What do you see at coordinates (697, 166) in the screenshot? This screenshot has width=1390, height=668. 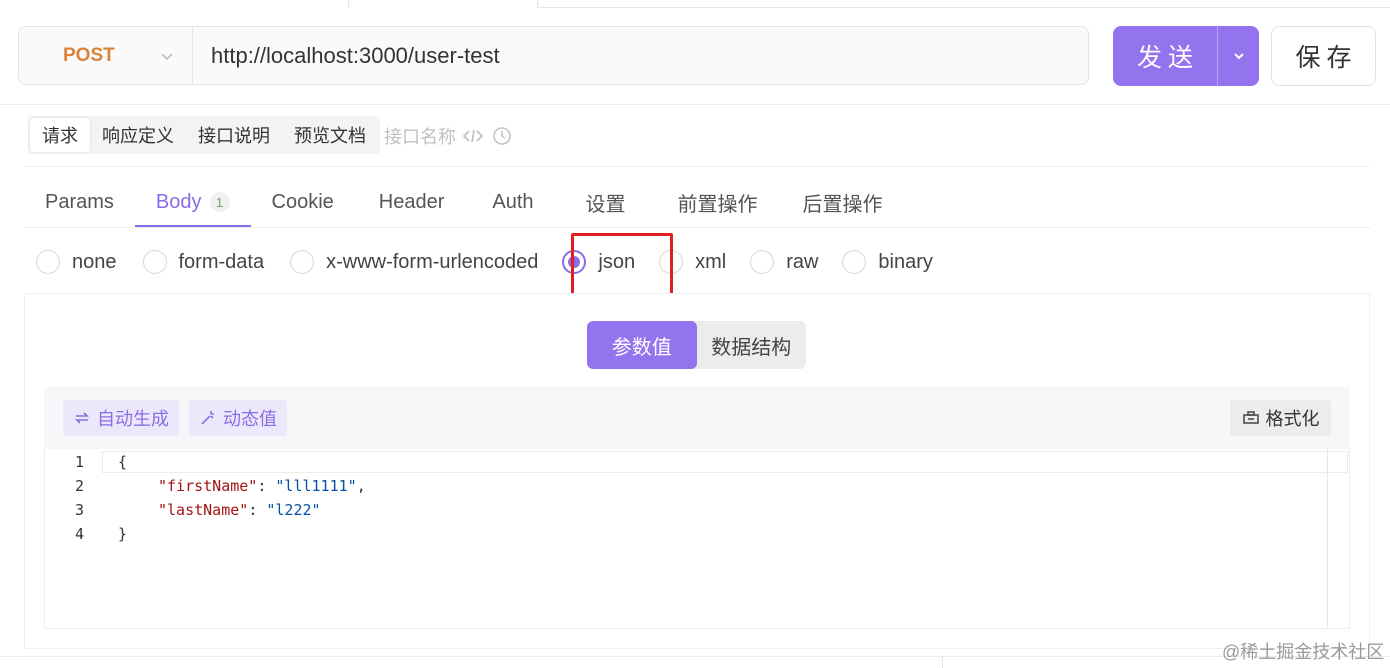 I see `subtabs-divider` at bounding box center [697, 166].